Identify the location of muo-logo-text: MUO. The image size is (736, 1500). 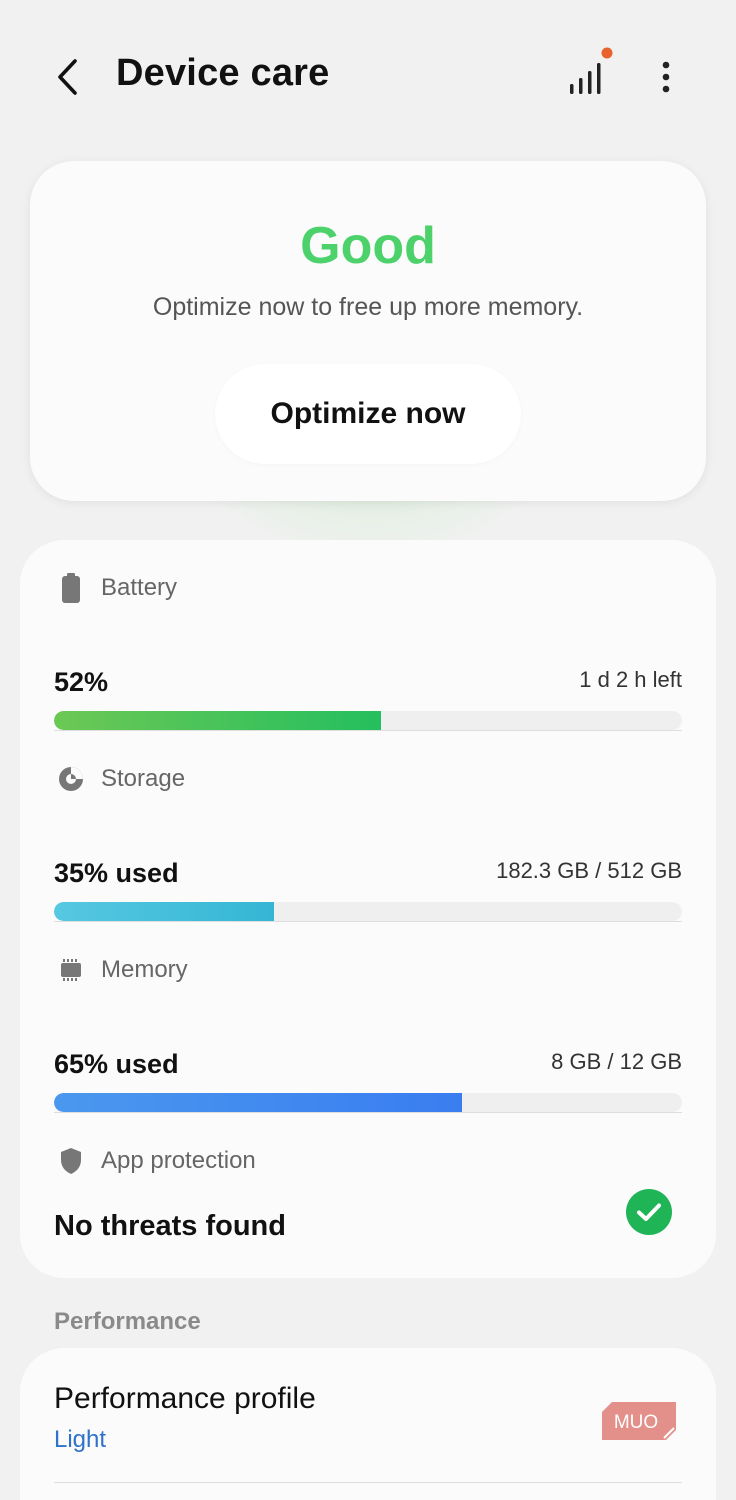
(636, 1422).